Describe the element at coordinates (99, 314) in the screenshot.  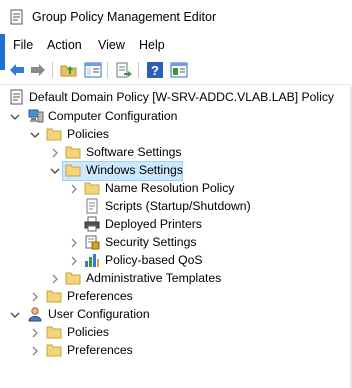
I see `tree-label: User Configuration` at that location.